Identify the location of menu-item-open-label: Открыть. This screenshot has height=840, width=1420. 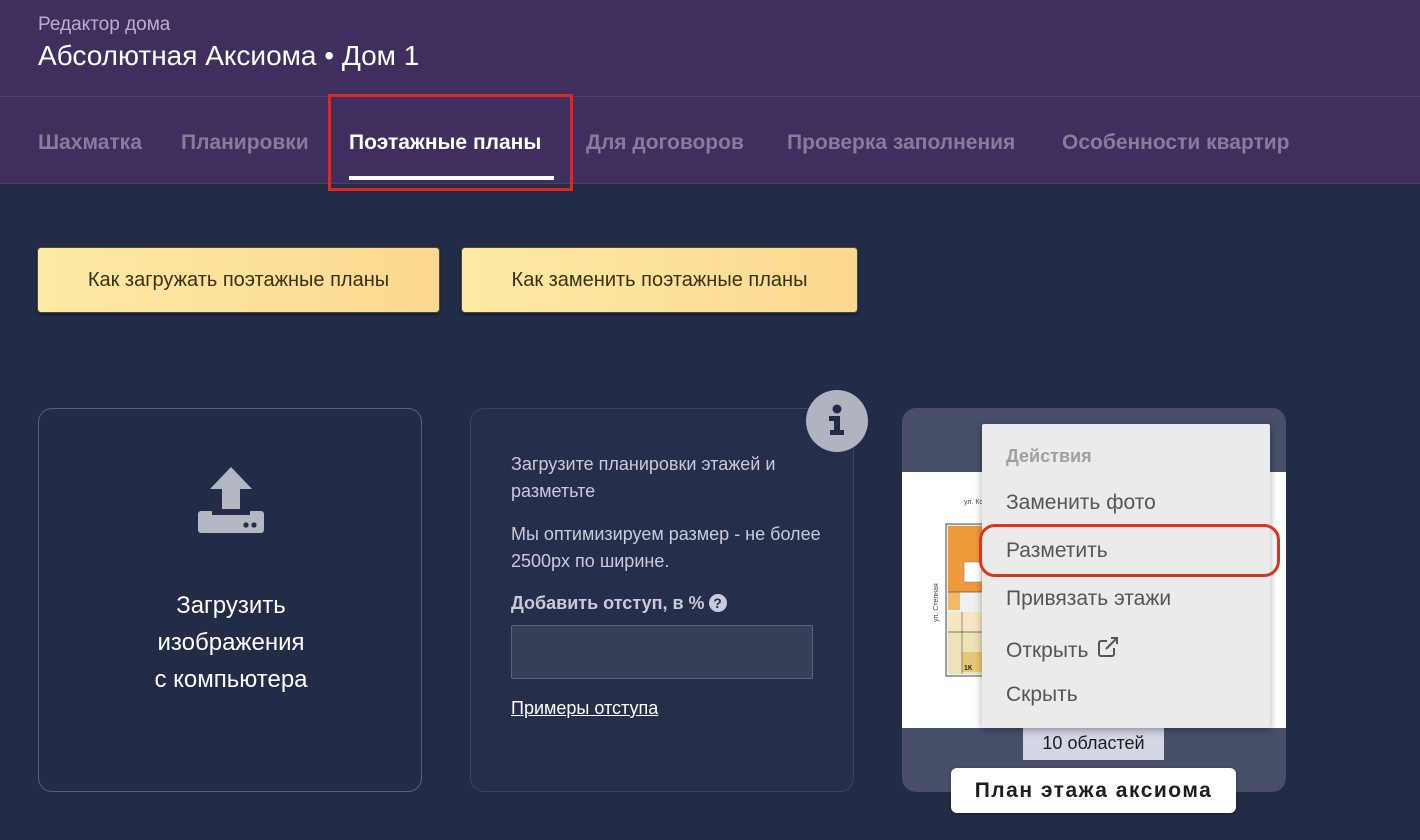
(1047, 650).